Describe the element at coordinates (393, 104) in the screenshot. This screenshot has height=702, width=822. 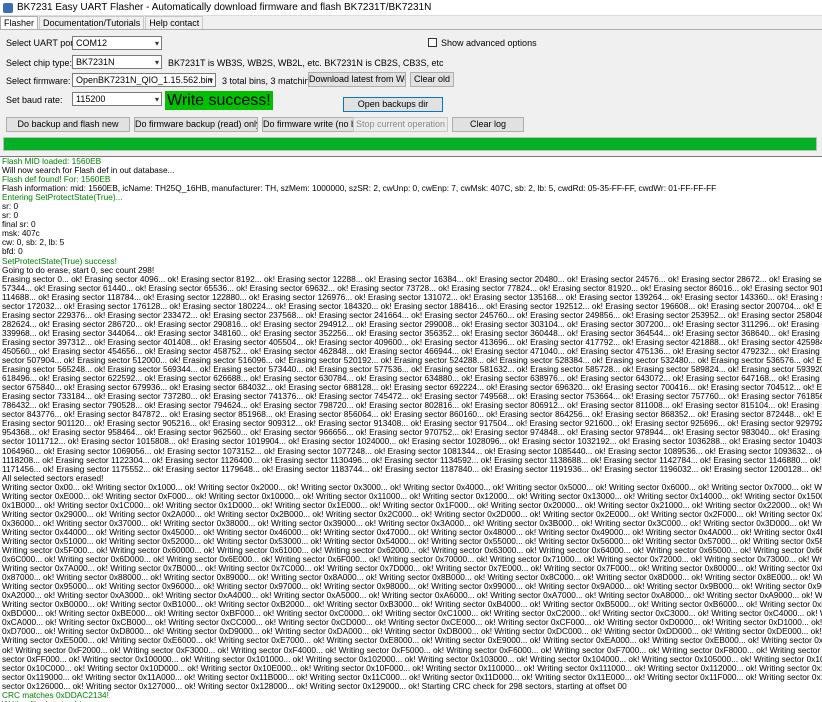
I see `open-backups-button: Open backups dir` at that location.